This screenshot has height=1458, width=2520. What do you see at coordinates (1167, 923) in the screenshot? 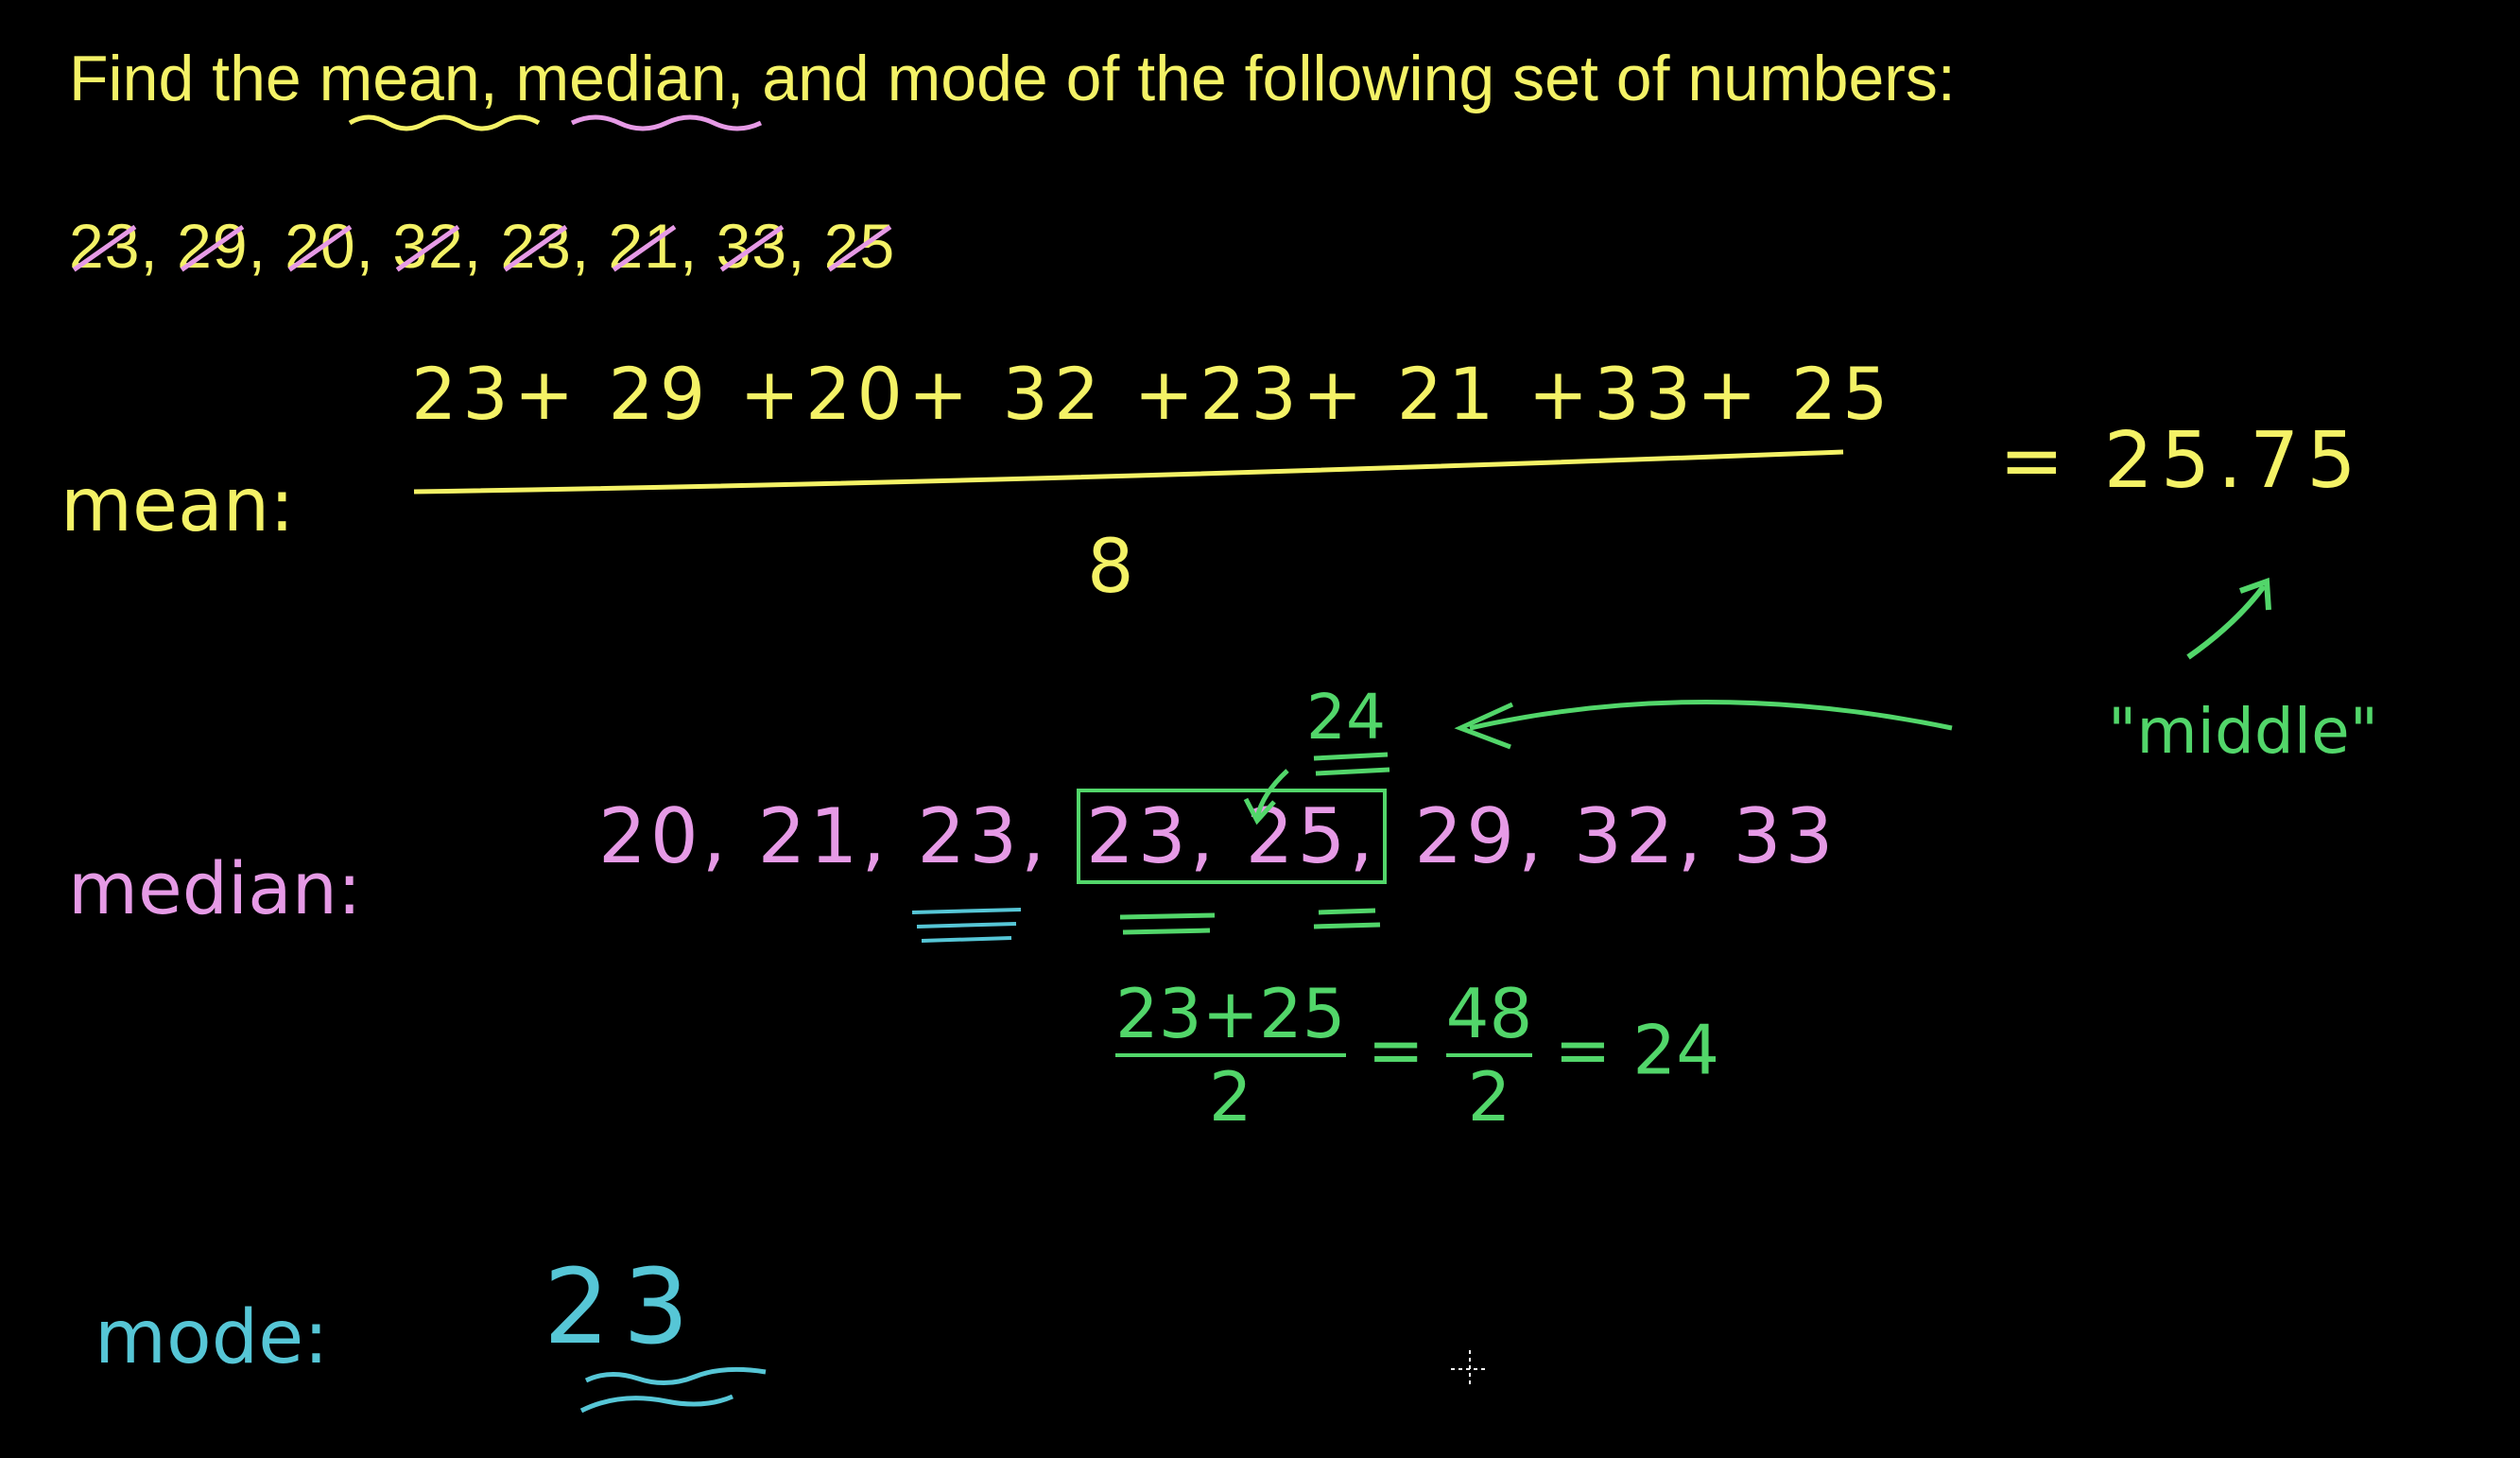
I see `box-23-underline` at bounding box center [1167, 923].